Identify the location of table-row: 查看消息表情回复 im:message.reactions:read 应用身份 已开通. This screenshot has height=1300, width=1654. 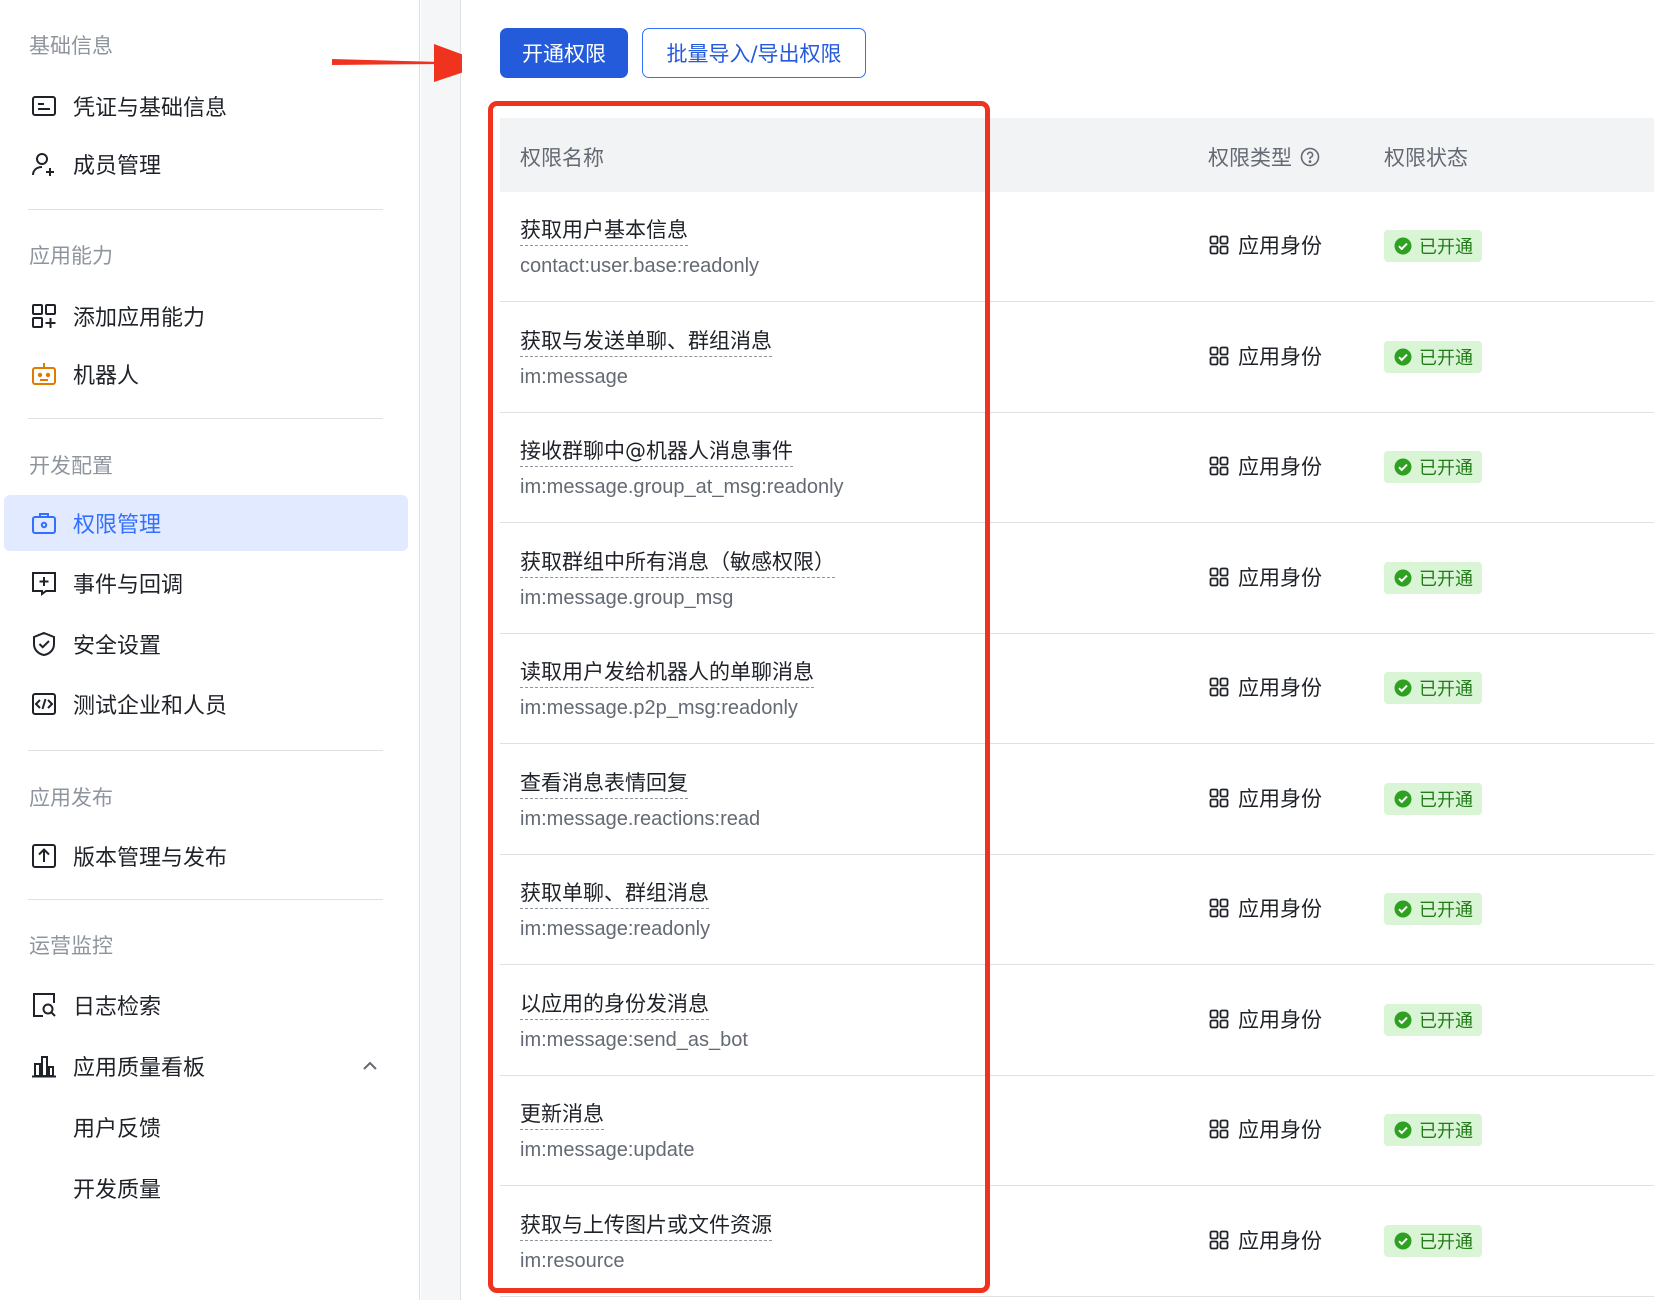
(1077, 800).